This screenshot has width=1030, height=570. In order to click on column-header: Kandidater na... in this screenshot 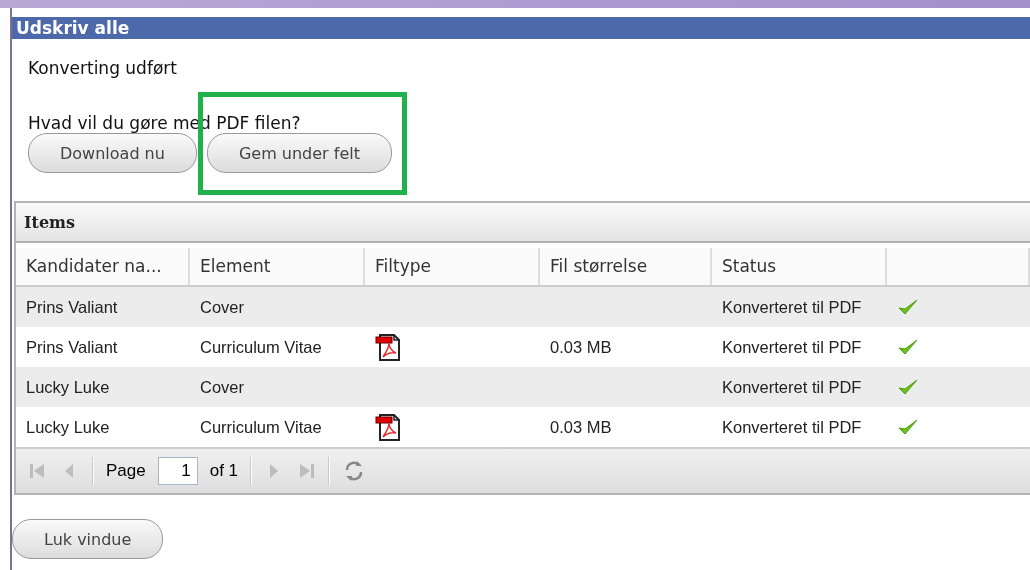, I will do `click(103, 266)`.